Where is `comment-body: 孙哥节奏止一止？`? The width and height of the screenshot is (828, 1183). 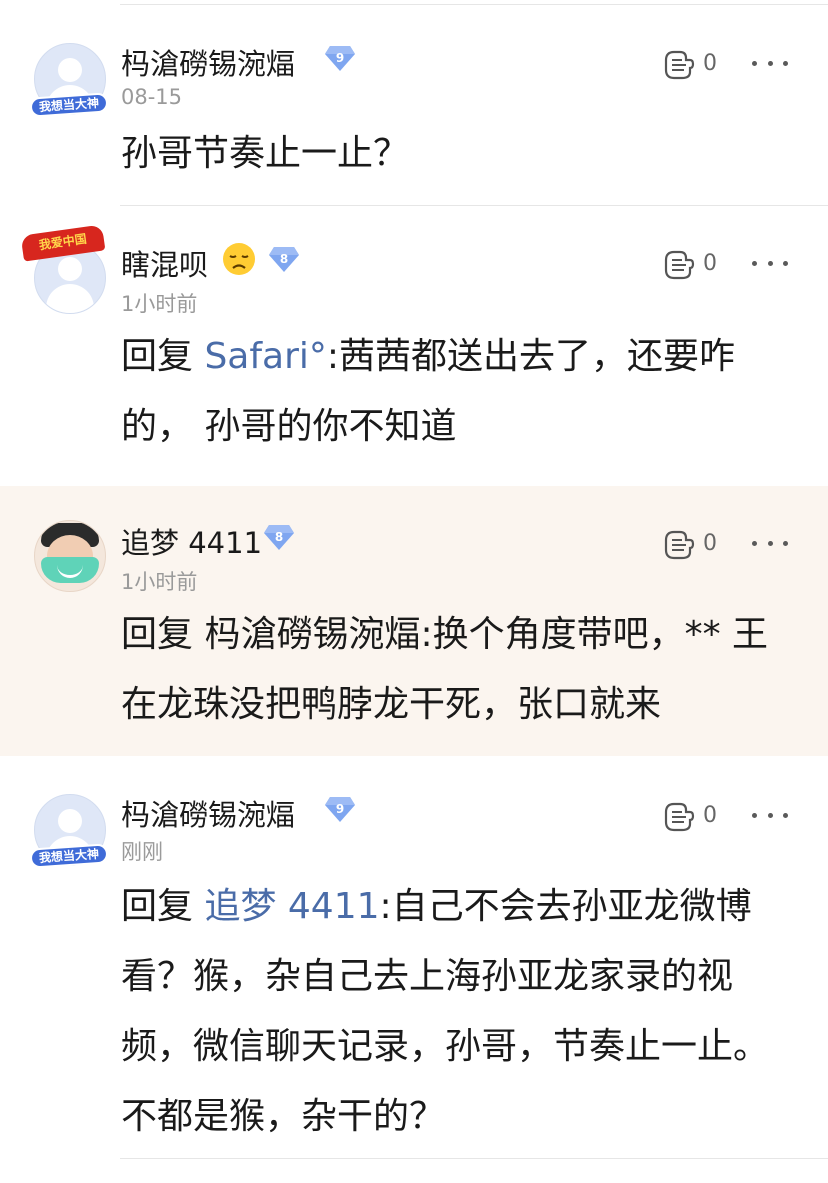
comment-body: 孙哥节奏止一止？ is located at coordinates (265, 153).